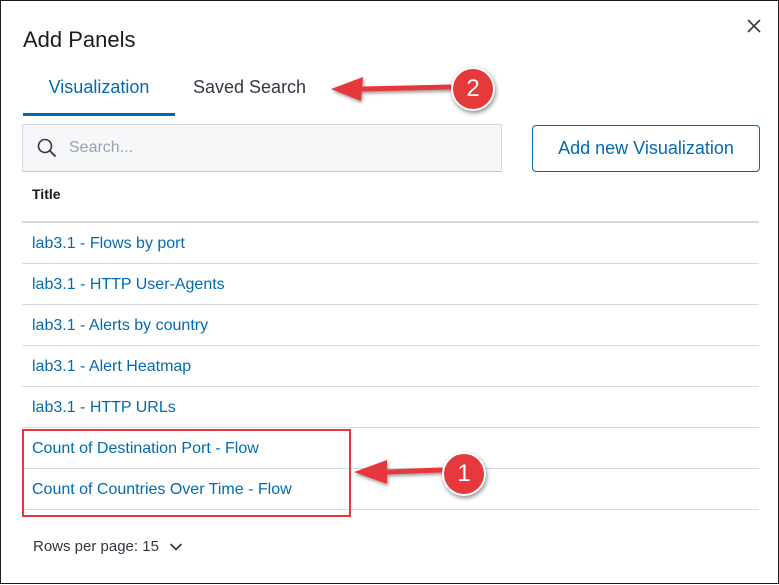 The height and width of the screenshot is (585, 779). What do you see at coordinates (47, 148) in the screenshot?
I see `search-icon` at bounding box center [47, 148].